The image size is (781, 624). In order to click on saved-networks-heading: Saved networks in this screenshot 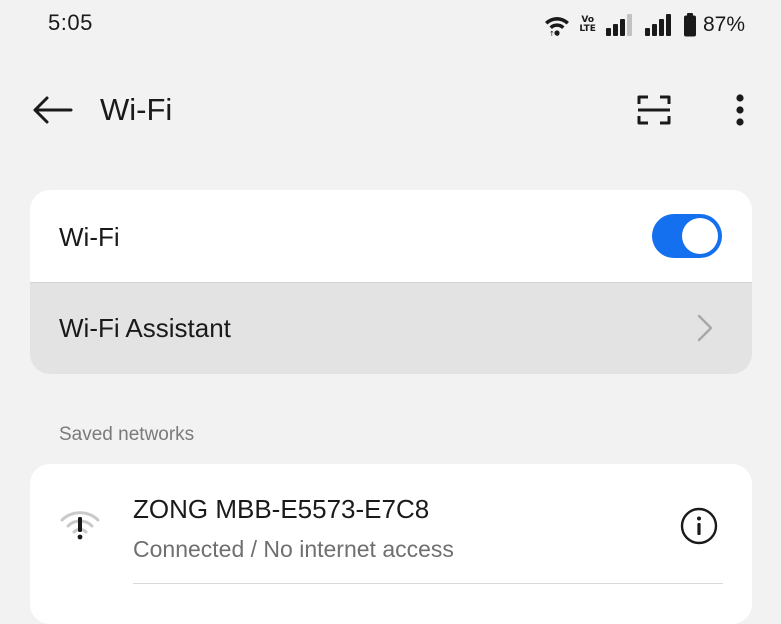, I will do `click(127, 434)`.